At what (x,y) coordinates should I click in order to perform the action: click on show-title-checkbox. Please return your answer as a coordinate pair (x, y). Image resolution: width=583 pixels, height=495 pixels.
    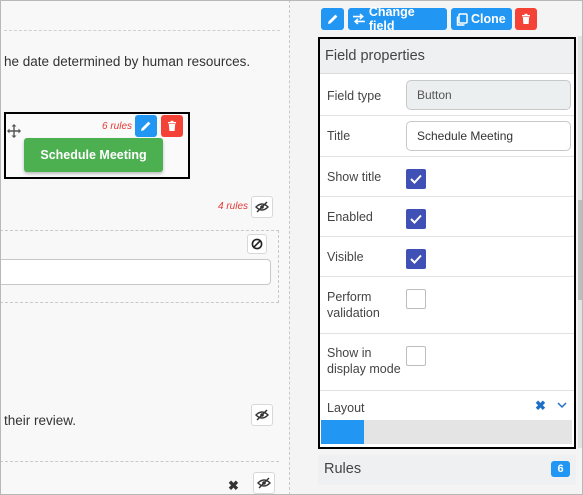
    Looking at the image, I should click on (416, 179).